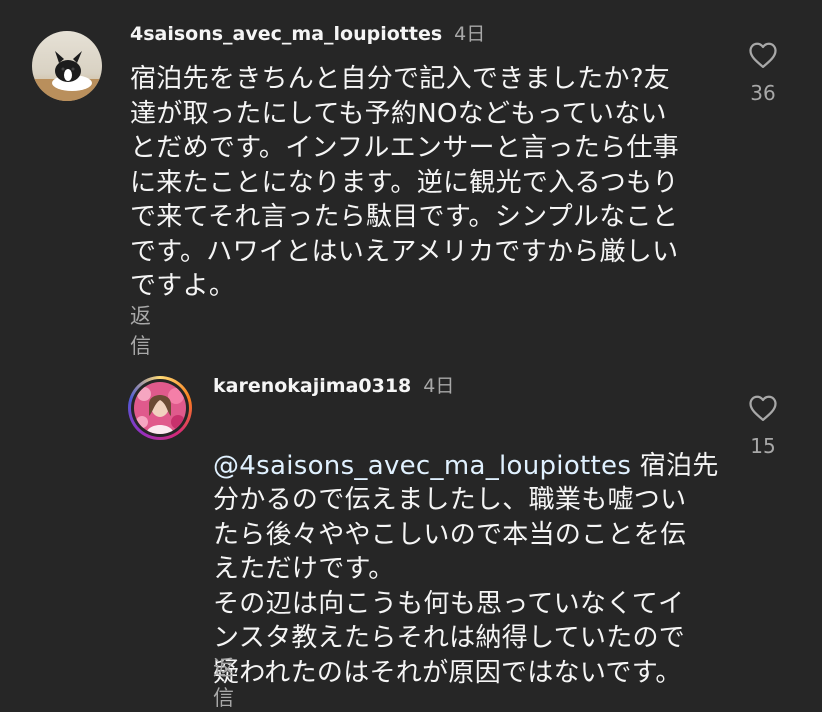 Image resolution: width=822 pixels, height=712 pixels. I want to click on reply-header: karenokajima0318 4日, so click(333, 386).